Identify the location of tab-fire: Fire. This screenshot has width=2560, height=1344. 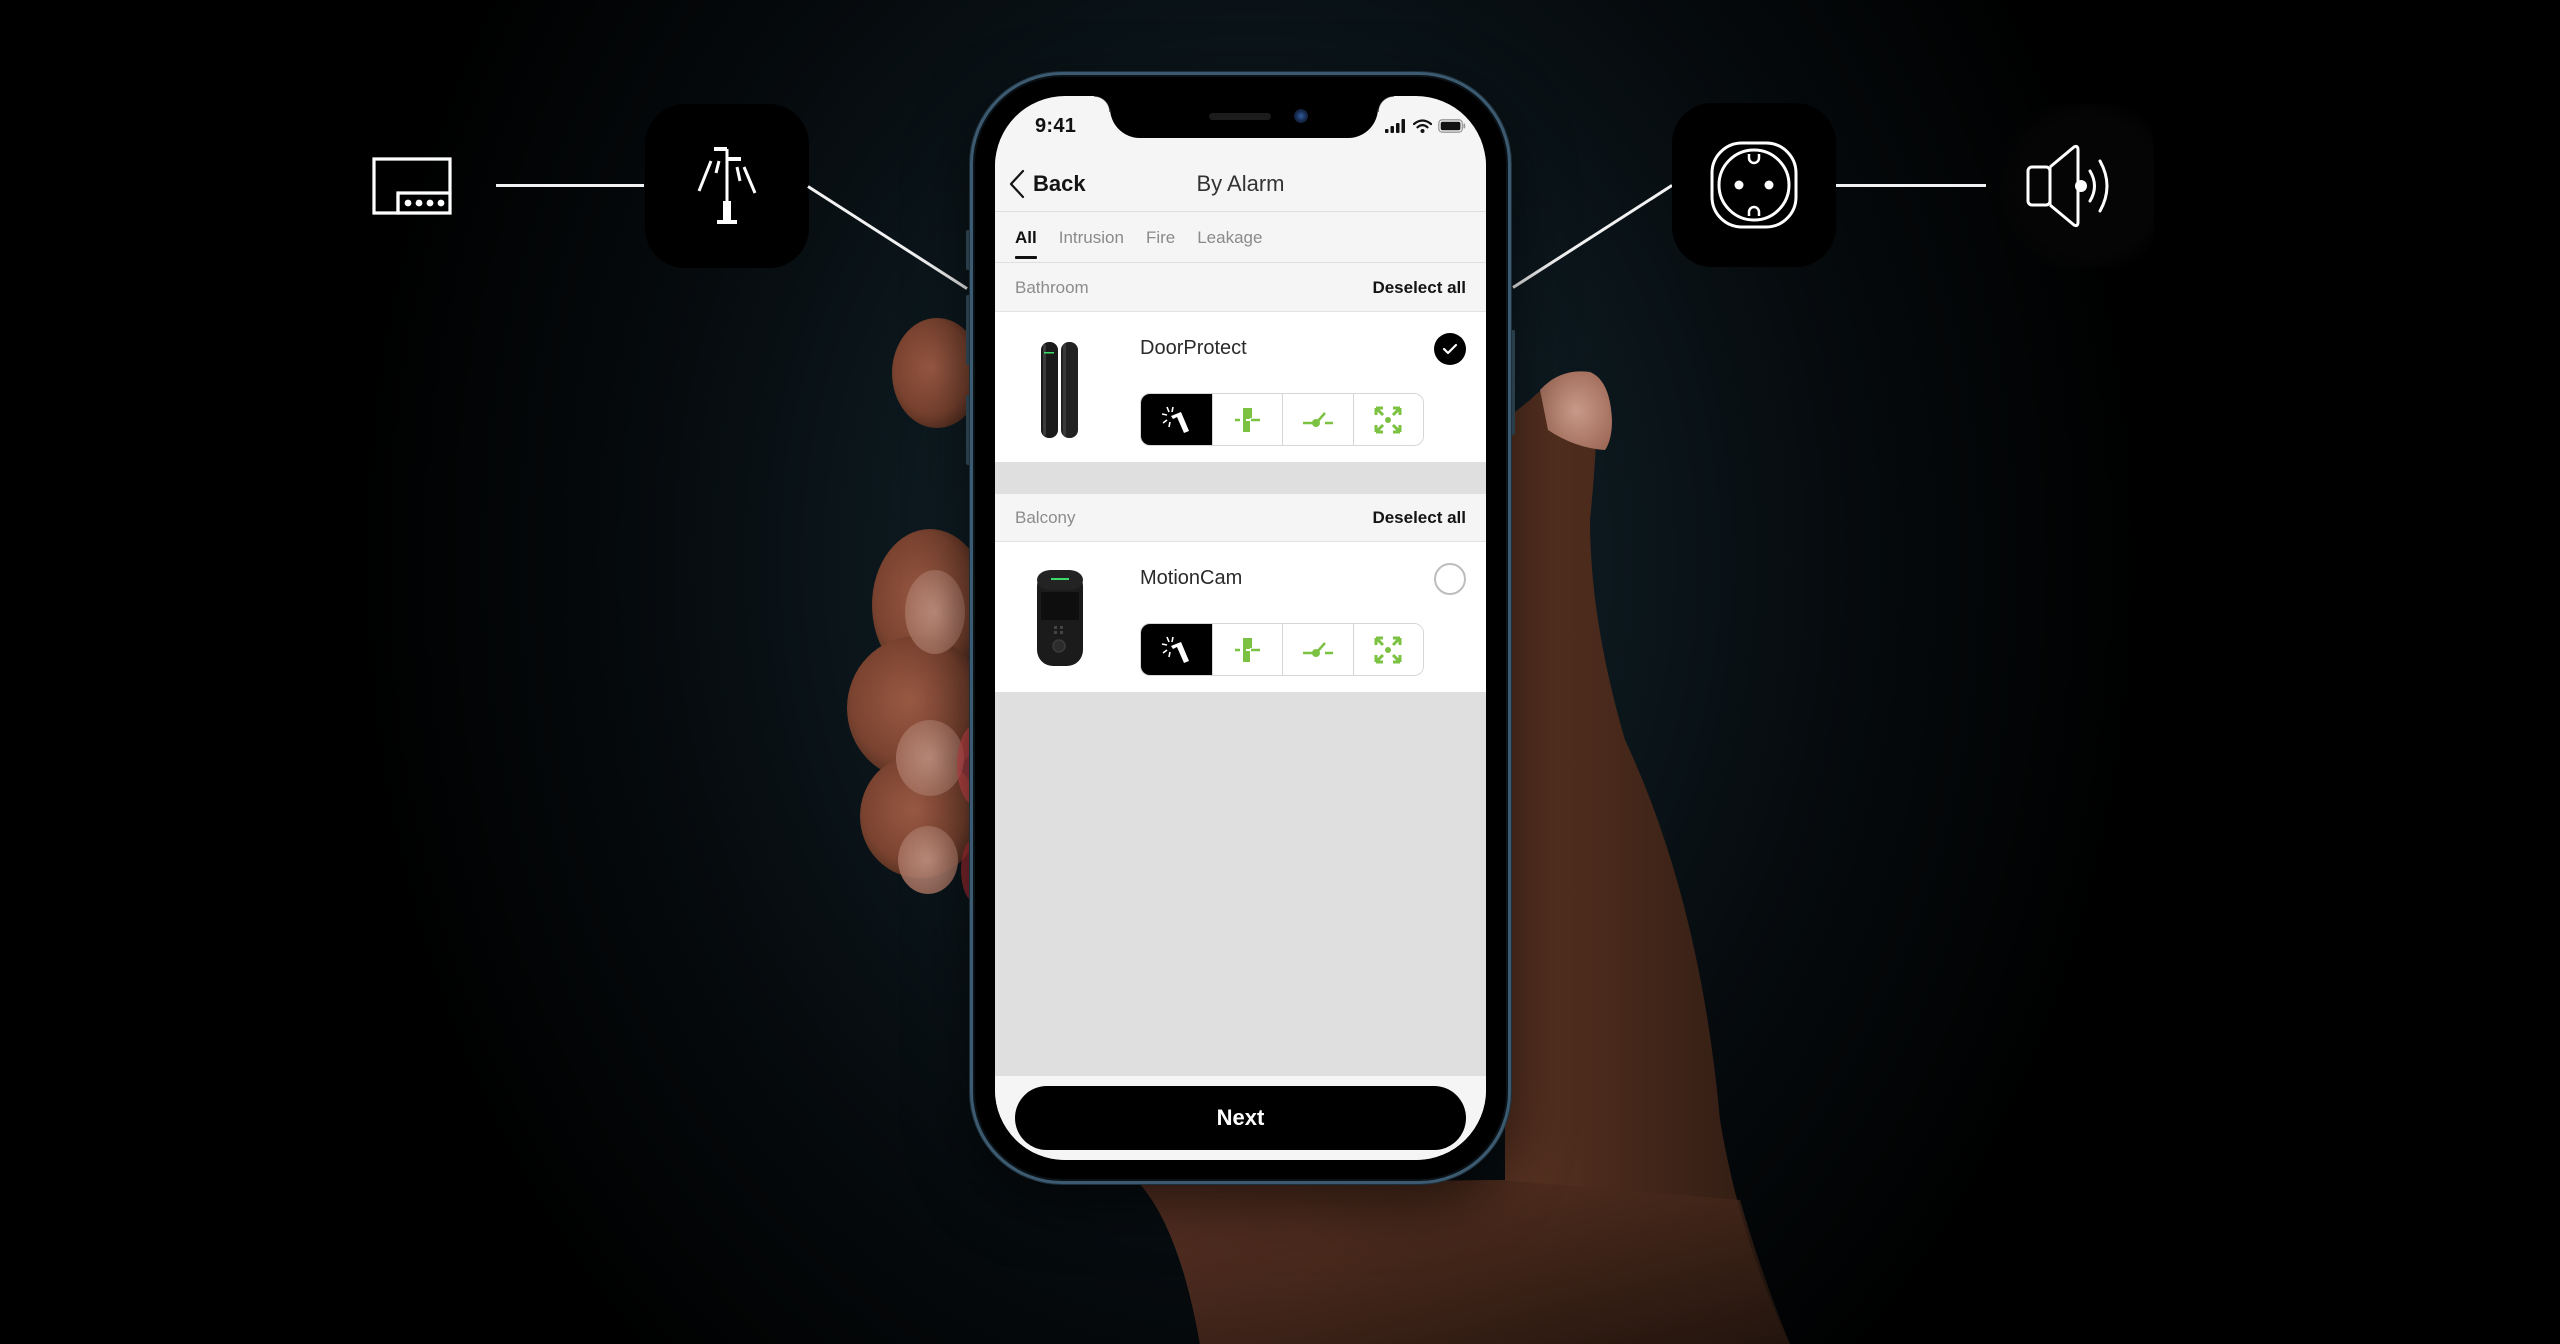
(1160, 237).